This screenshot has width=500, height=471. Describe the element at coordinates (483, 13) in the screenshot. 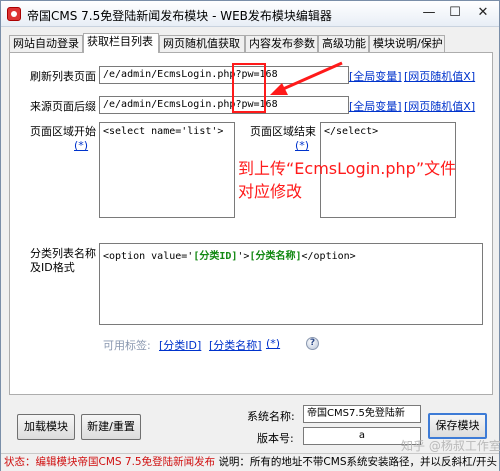

I see `close-button: ✕` at that location.